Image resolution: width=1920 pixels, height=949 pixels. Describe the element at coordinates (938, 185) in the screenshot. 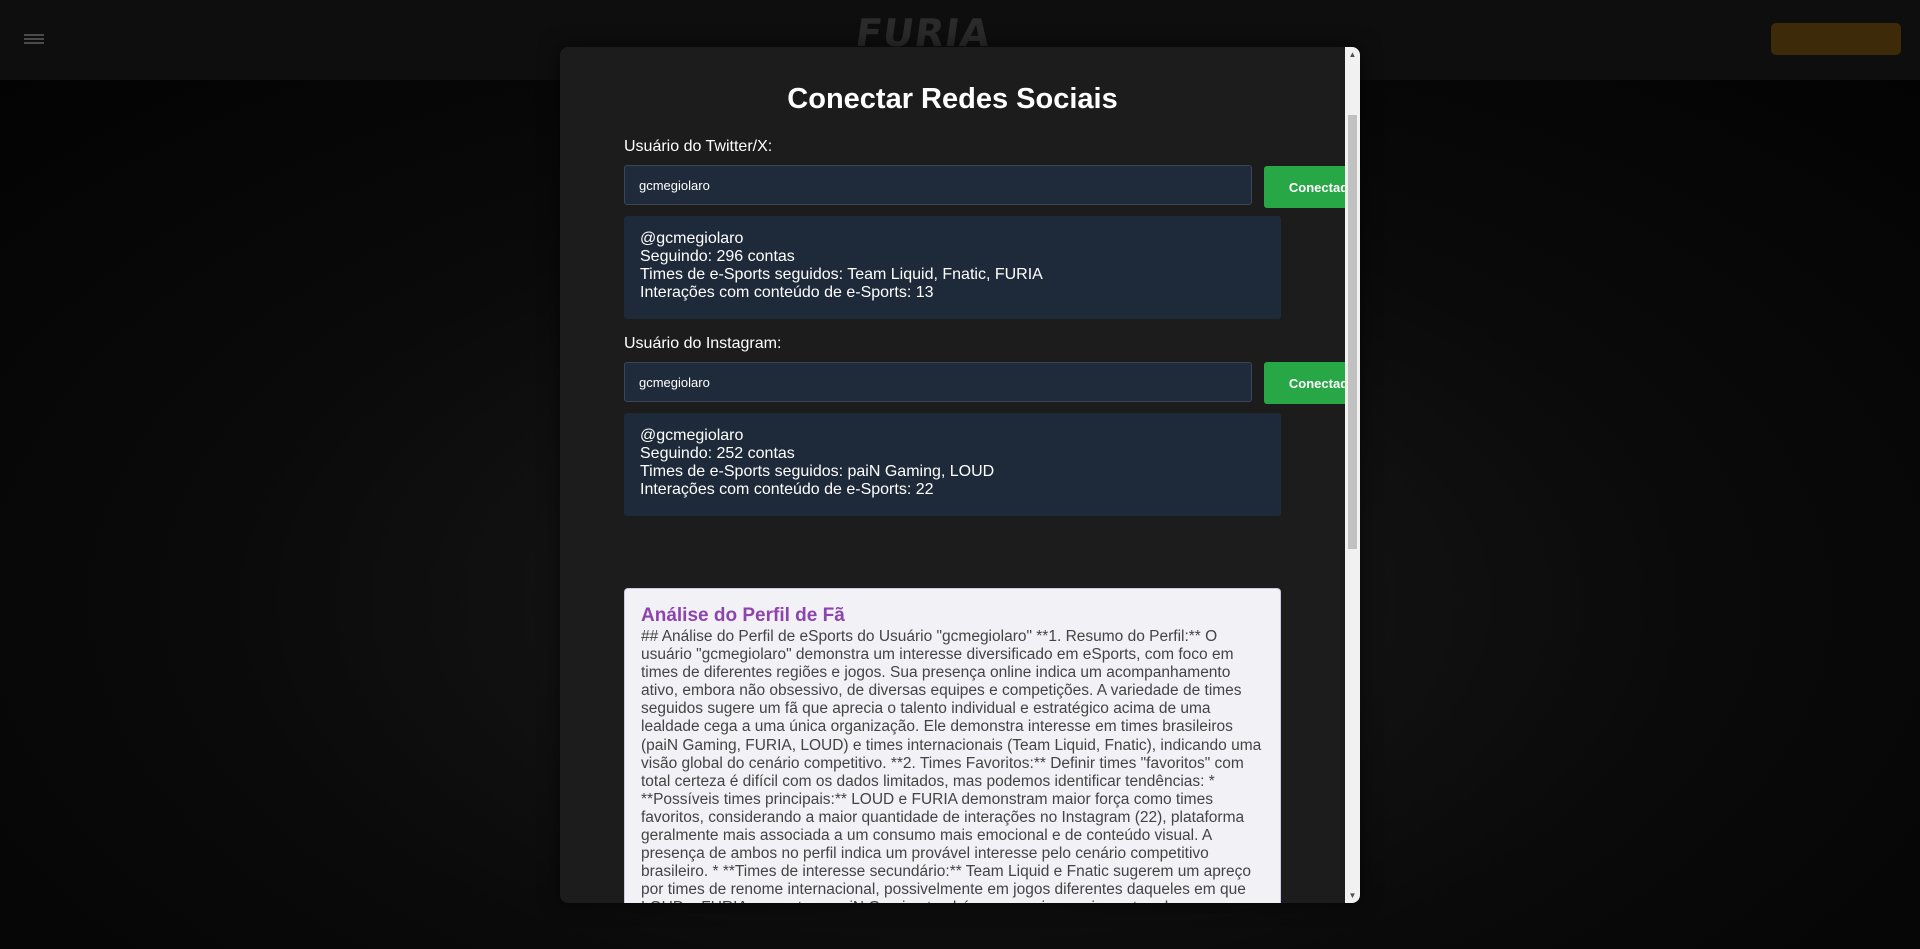

I see `twitter-username-input` at that location.